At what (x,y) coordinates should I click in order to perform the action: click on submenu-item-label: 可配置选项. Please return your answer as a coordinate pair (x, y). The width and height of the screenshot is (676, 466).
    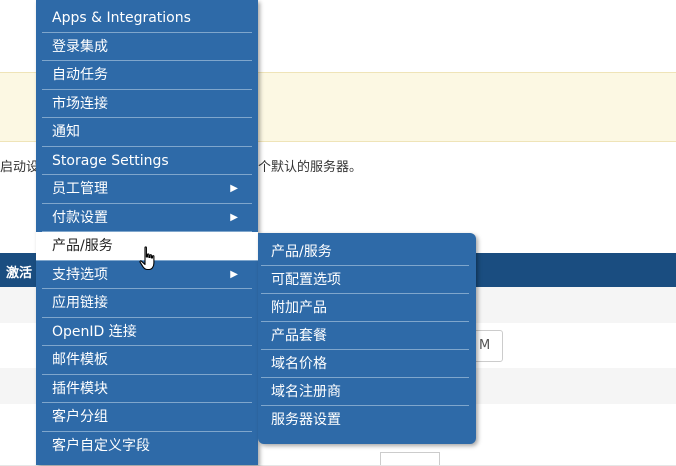
    Looking at the image, I should click on (306, 280).